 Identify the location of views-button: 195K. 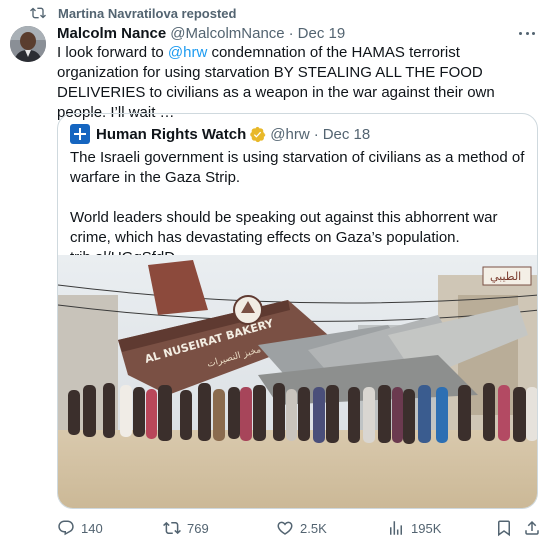
(414, 528).